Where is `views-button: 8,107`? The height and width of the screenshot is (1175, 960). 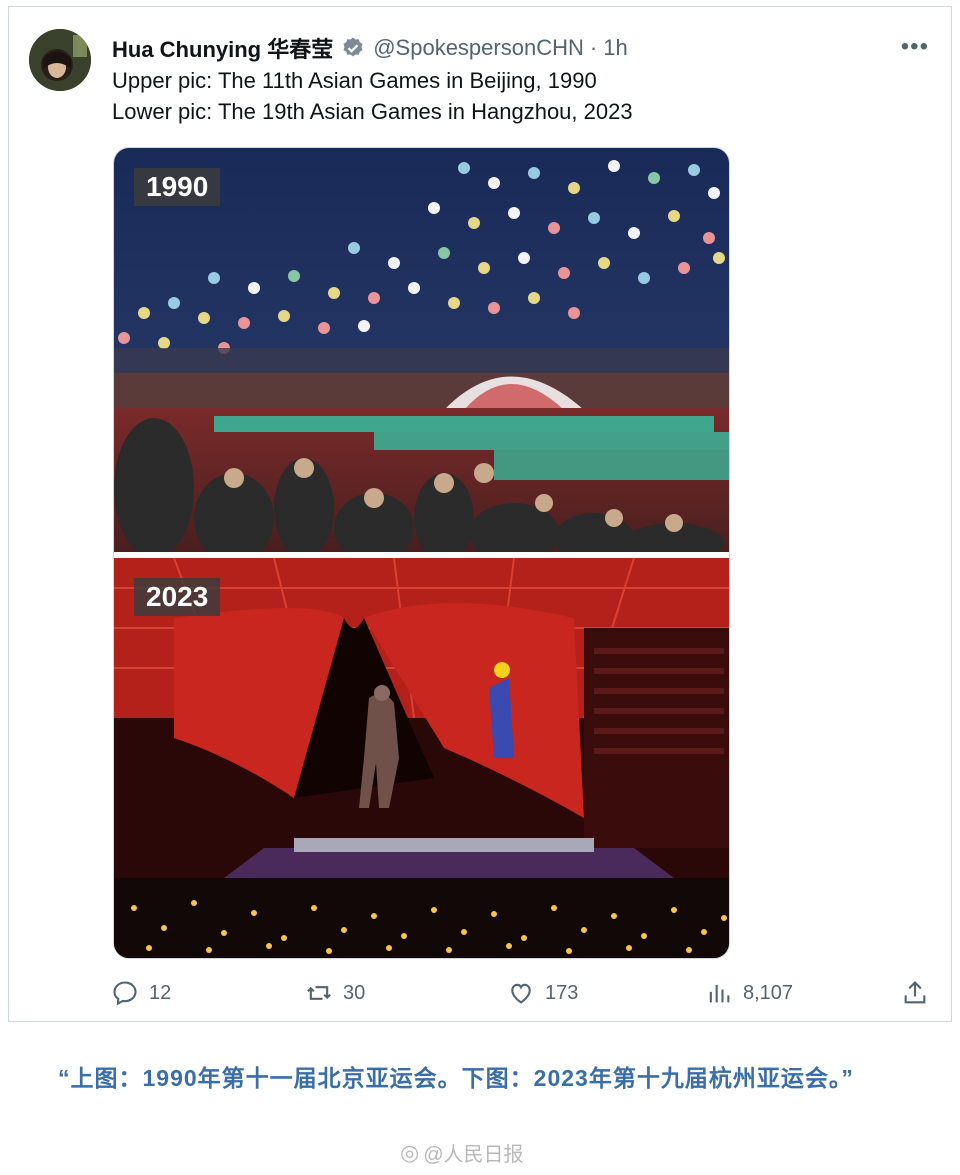
views-button: 8,107 is located at coordinates (749, 993).